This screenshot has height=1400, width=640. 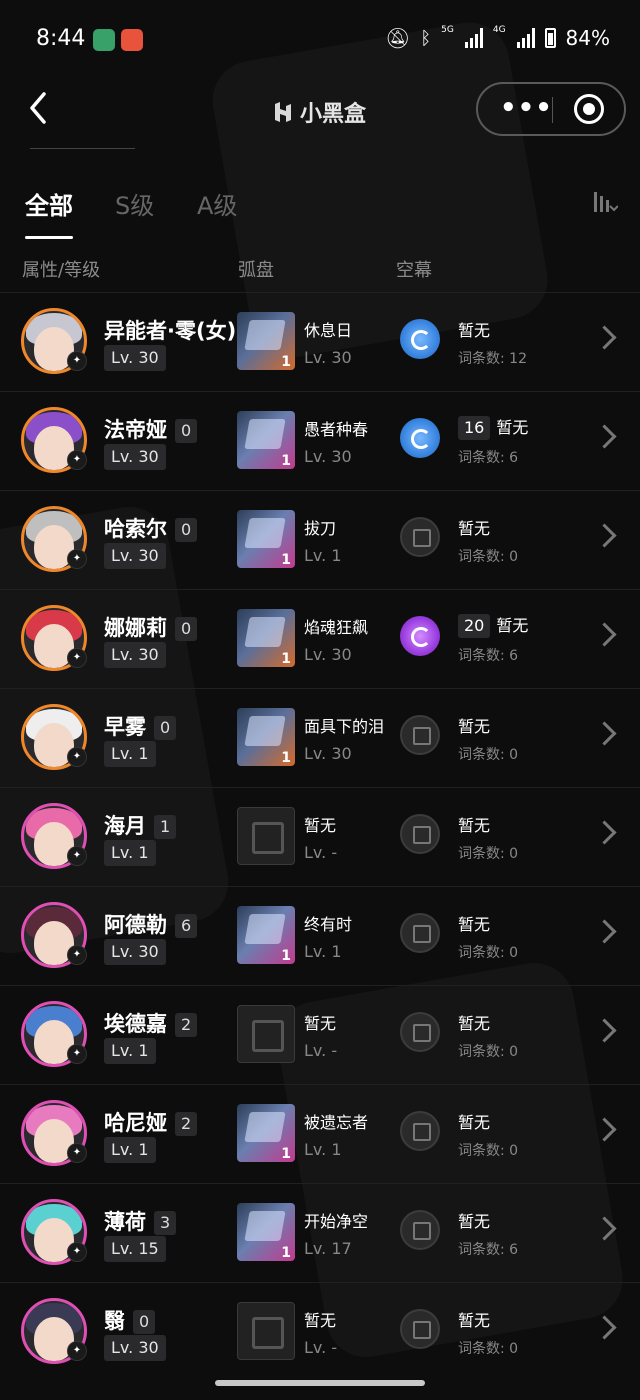 I want to click on nav-bar: 小黑盒 •••, so click(x=320, y=115).